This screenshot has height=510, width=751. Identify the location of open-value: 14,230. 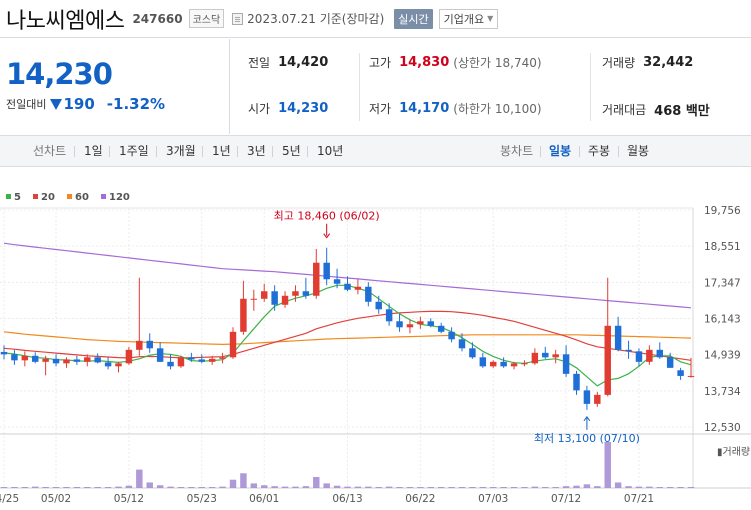
(303, 108).